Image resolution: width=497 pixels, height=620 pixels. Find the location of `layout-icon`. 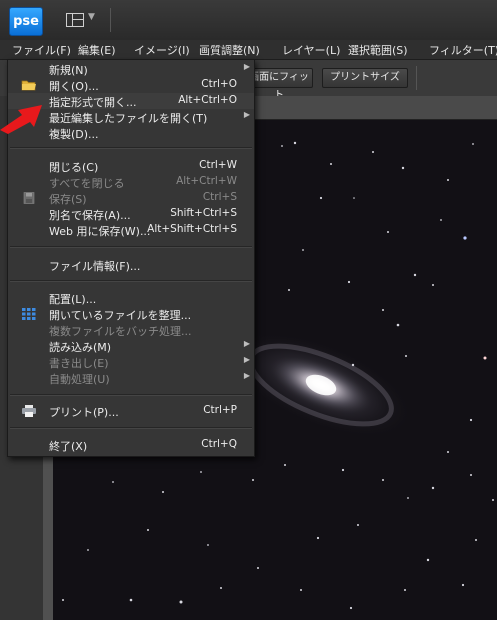

layout-icon is located at coordinates (75, 20).